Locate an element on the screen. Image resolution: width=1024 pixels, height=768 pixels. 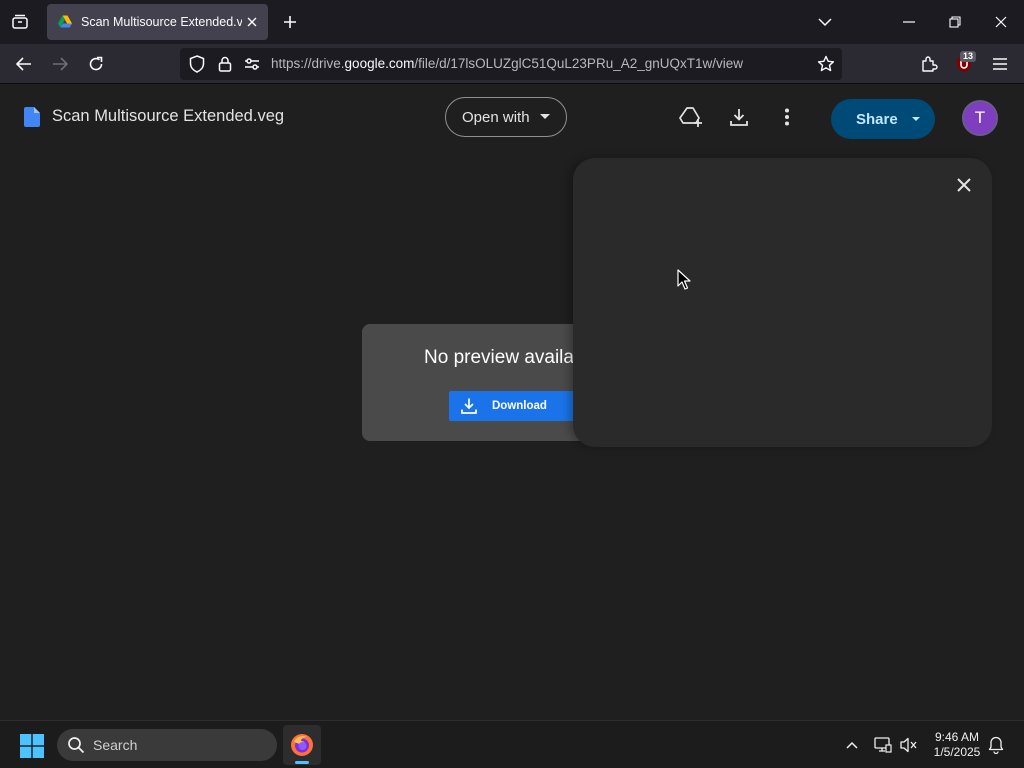
chevron-down-icon is located at coordinates (825, 22).